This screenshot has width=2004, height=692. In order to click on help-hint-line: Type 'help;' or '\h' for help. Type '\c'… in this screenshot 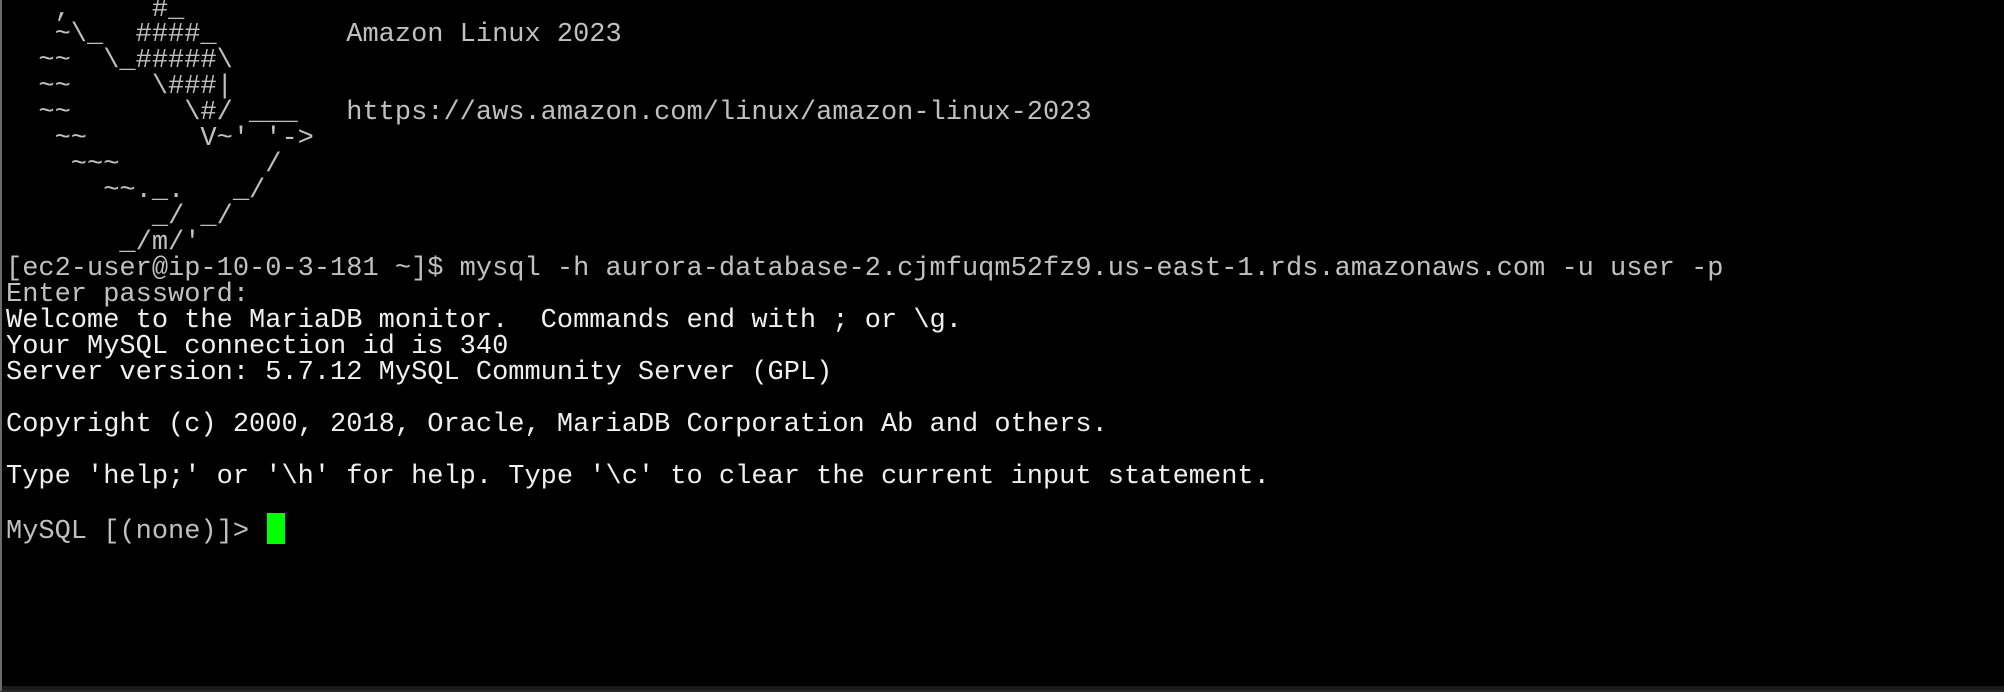, I will do `click(638, 477)`.